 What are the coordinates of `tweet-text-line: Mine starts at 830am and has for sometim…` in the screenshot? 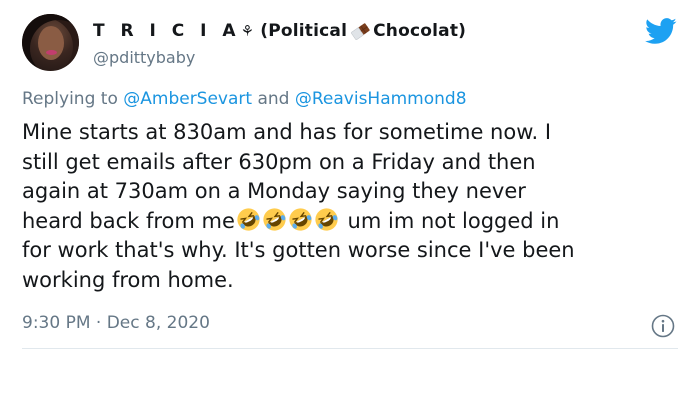 It's located at (287, 132).